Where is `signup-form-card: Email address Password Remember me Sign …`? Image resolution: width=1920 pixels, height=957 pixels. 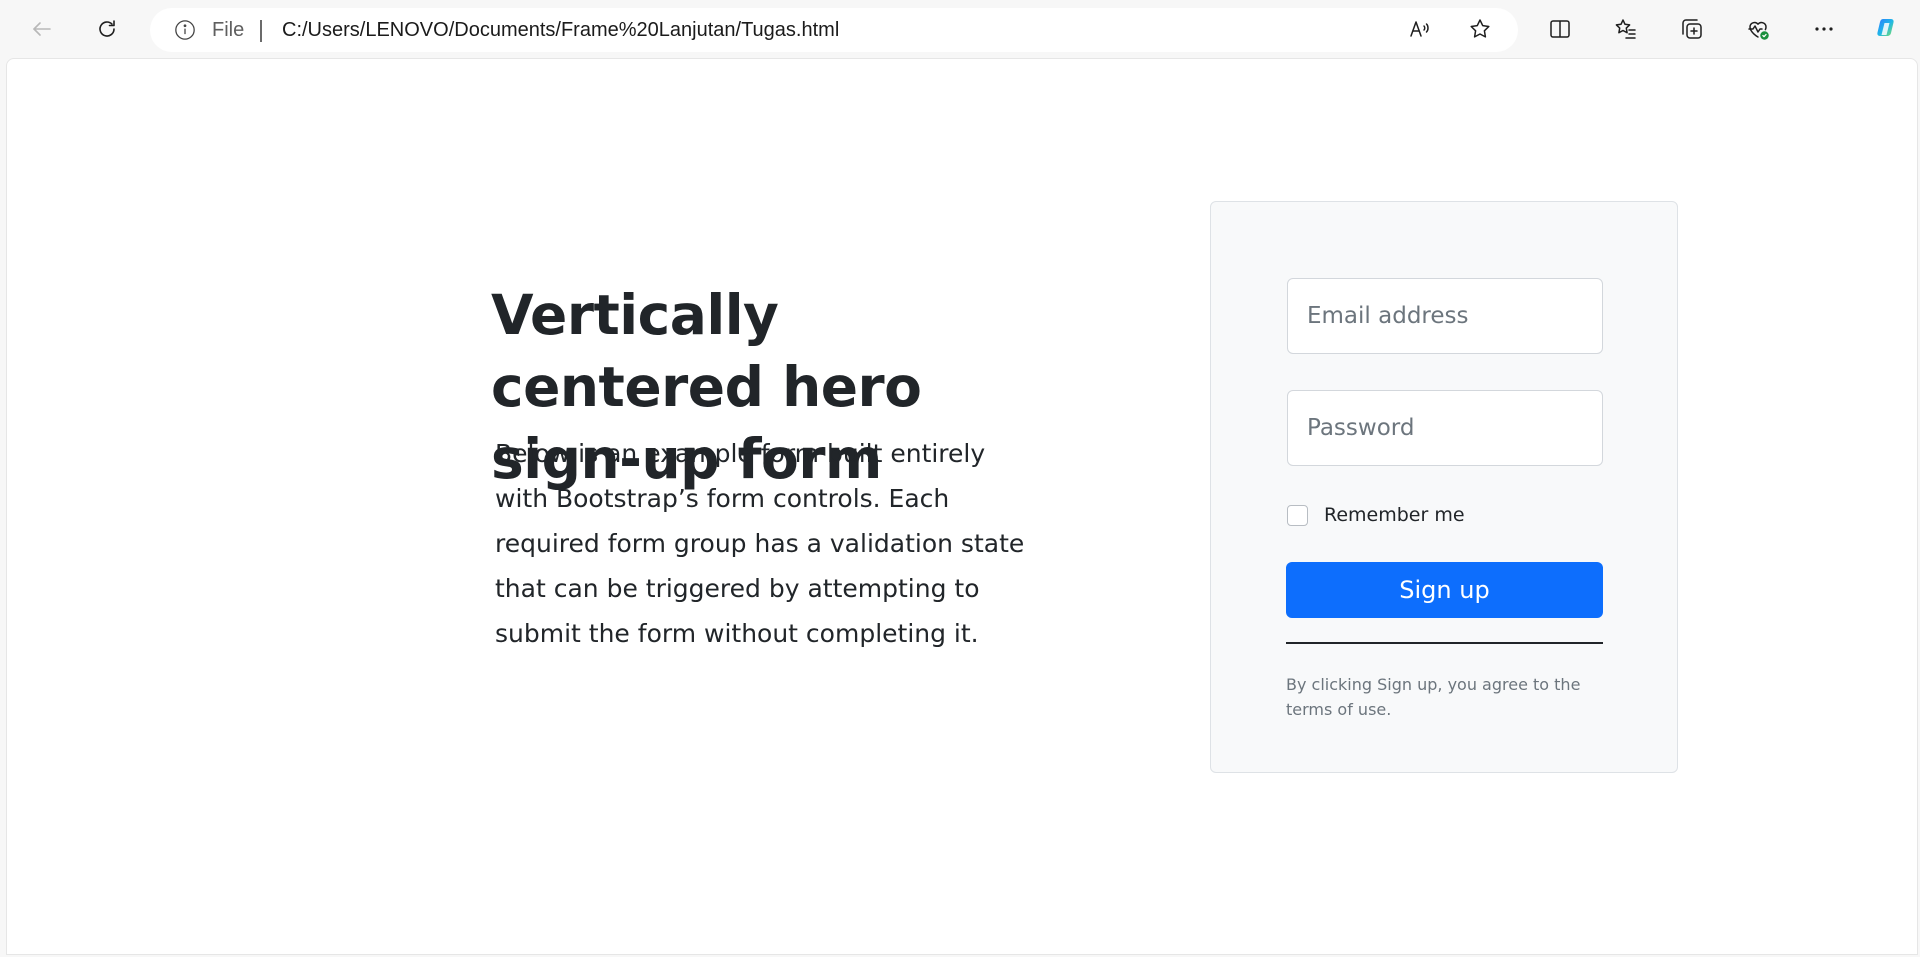 signup-form-card: Email address Password Remember me Sign … is located at coordinates (1444, 487).